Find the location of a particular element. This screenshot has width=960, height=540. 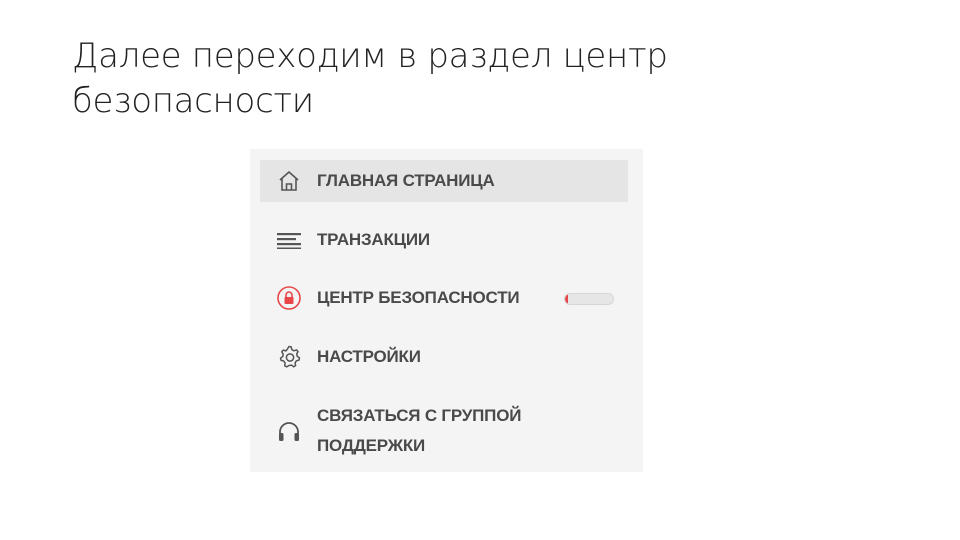

security-level-fill is located at coordinates (566, 299).